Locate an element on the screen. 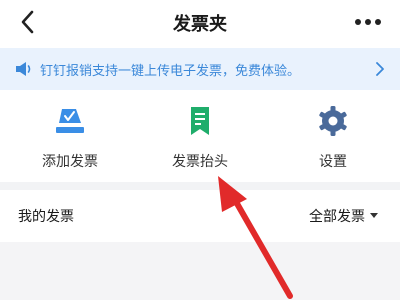  header-bar: 发票夹 is located at coordinates (200, 22).